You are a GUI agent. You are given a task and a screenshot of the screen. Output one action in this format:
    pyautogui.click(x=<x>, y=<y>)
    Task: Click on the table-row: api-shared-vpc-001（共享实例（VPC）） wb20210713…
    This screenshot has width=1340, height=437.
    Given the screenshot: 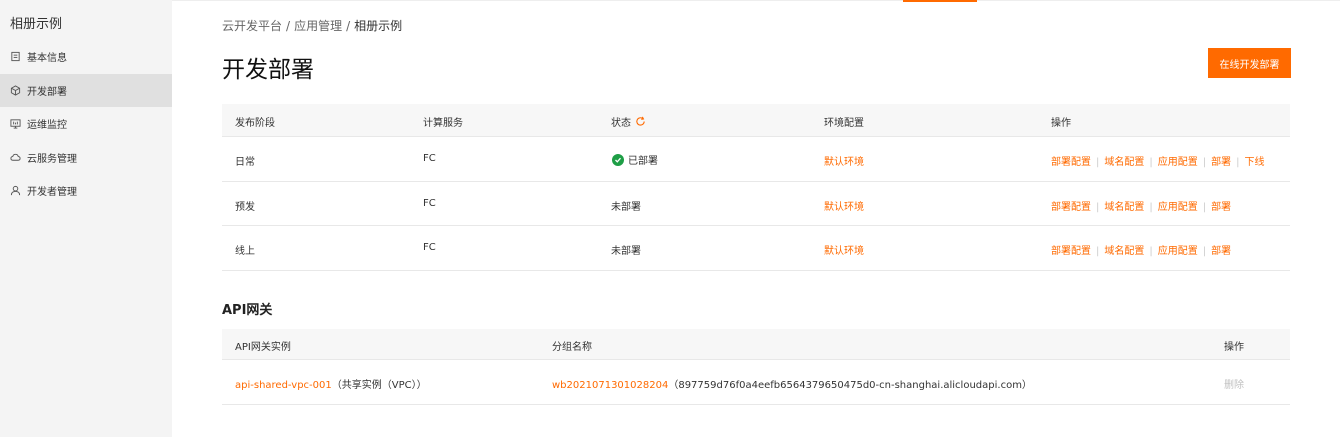 What is the action you would take?
    pyautogui.click(x=756, y=382)
    